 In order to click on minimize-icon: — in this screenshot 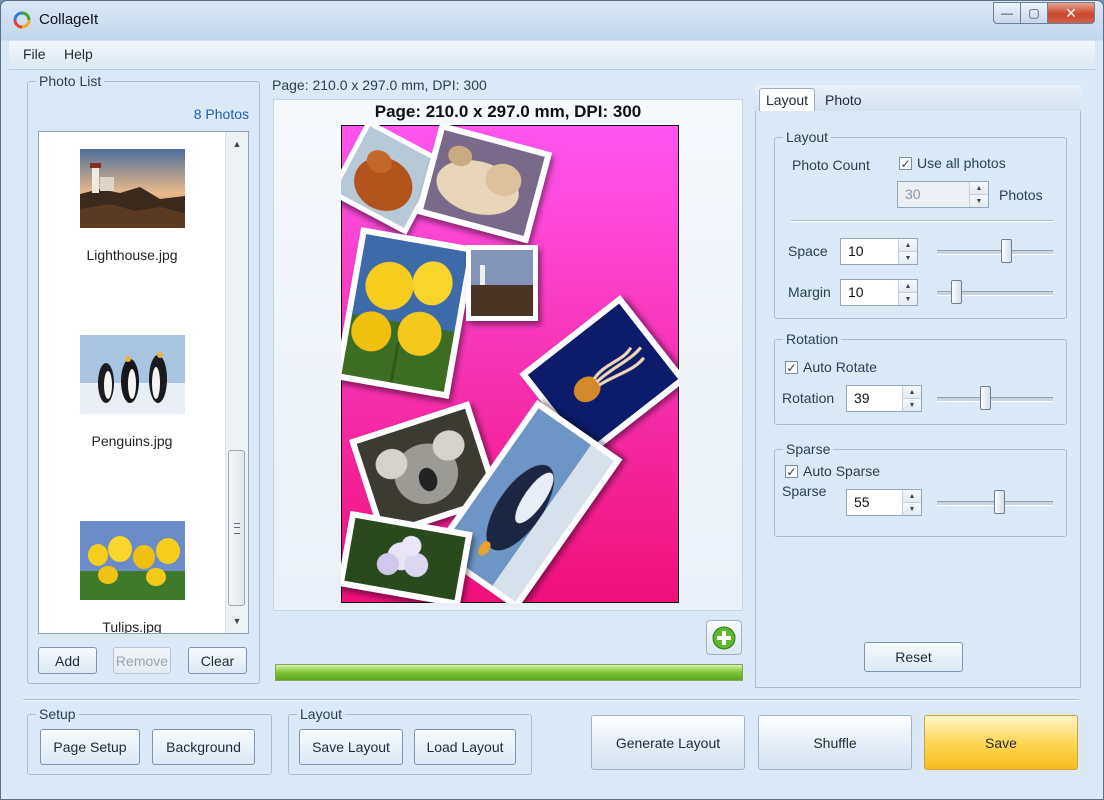, I will do `click(1007, 13)`.